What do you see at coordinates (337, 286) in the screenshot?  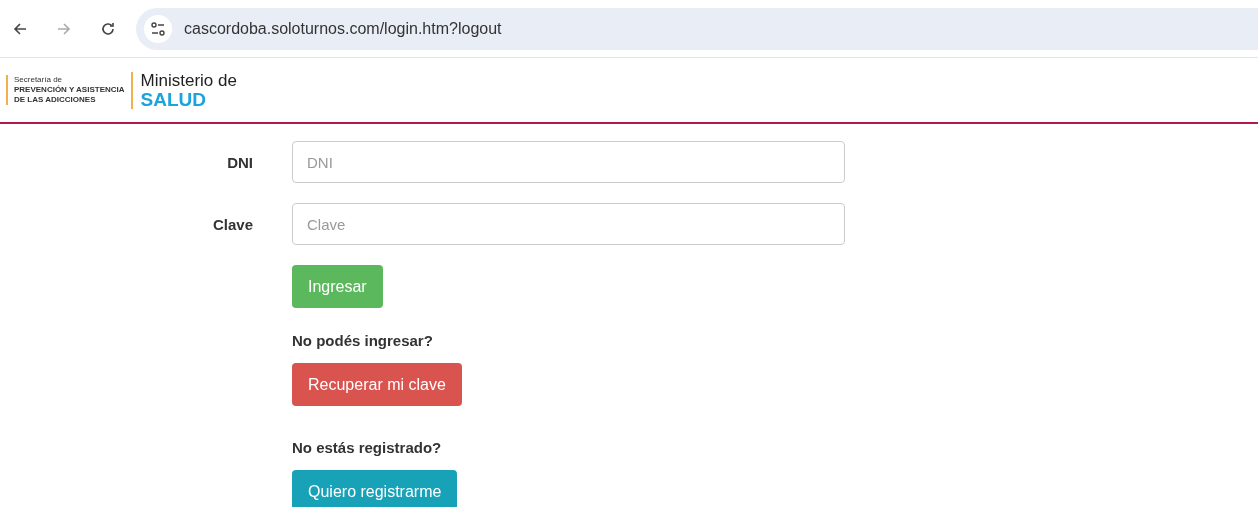 I see `action-button: Ingresar` at bounding box center [337, 286].